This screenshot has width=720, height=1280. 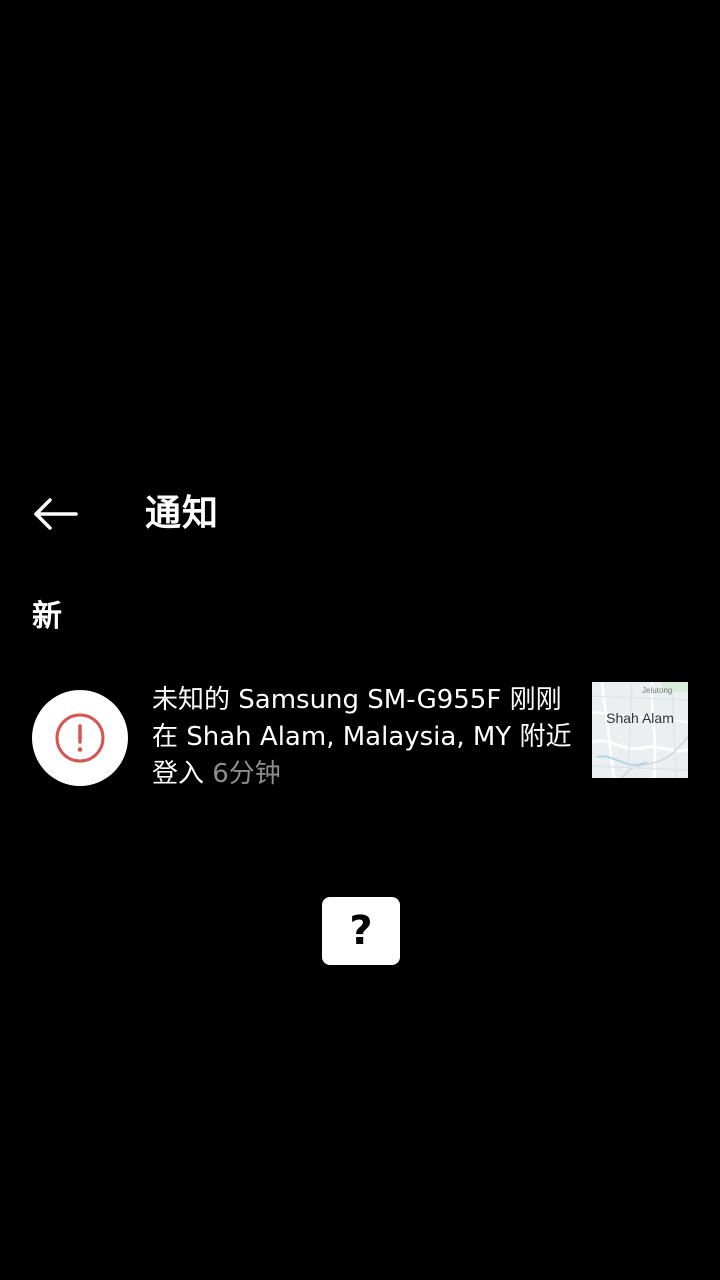 I want to click on help-button: ?, so click(x=361, y=931).